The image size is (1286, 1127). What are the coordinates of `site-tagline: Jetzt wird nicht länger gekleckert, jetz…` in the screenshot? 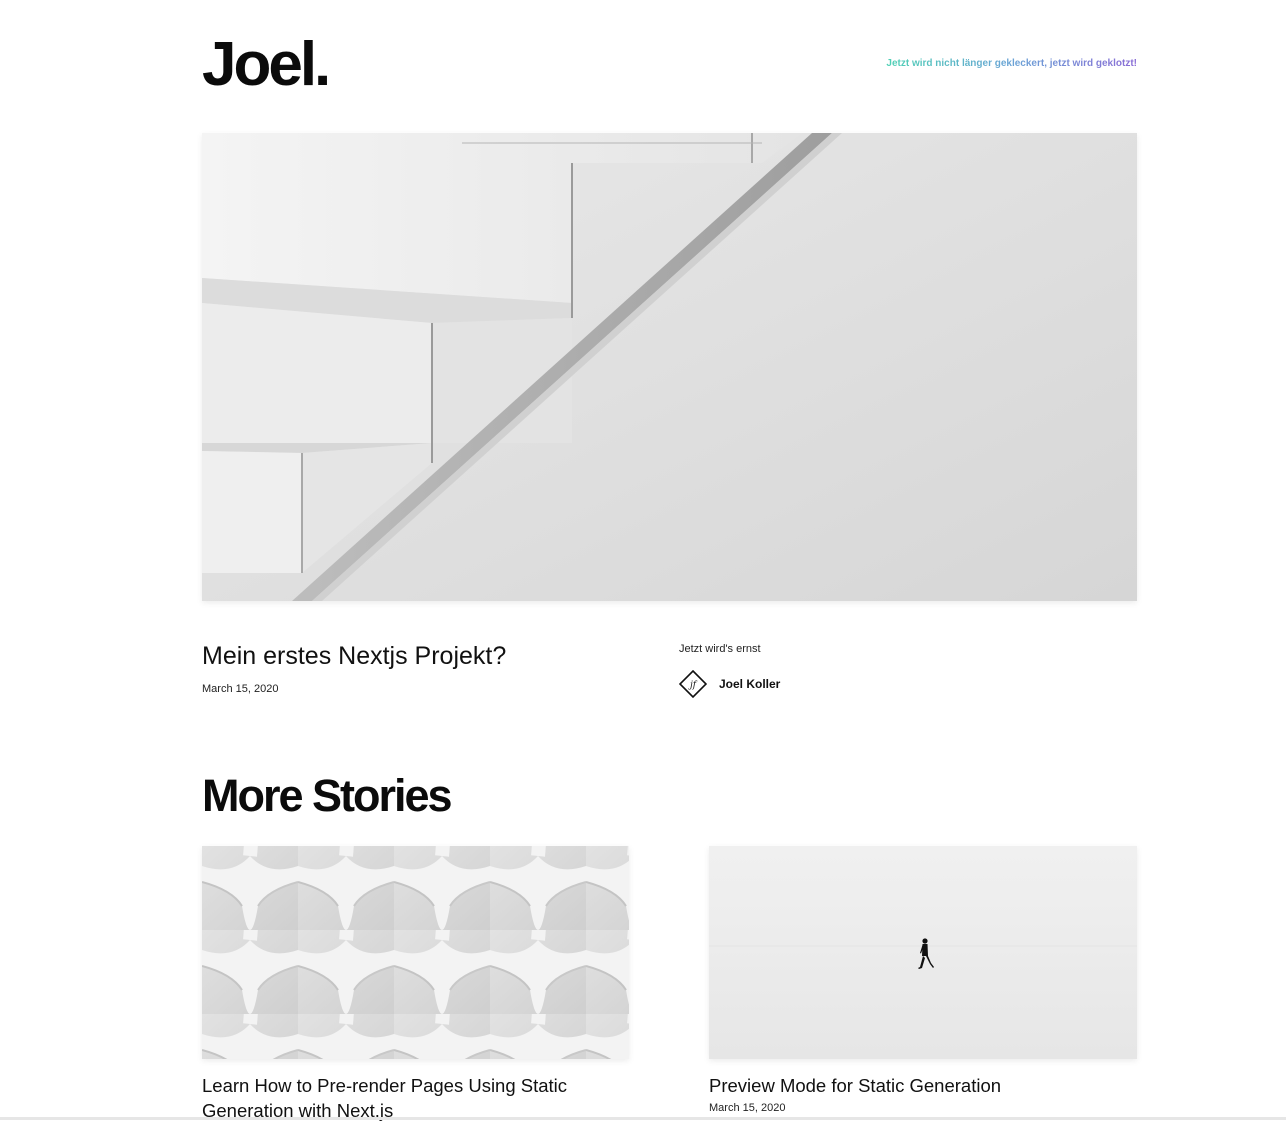 It's located at (1011, 63).